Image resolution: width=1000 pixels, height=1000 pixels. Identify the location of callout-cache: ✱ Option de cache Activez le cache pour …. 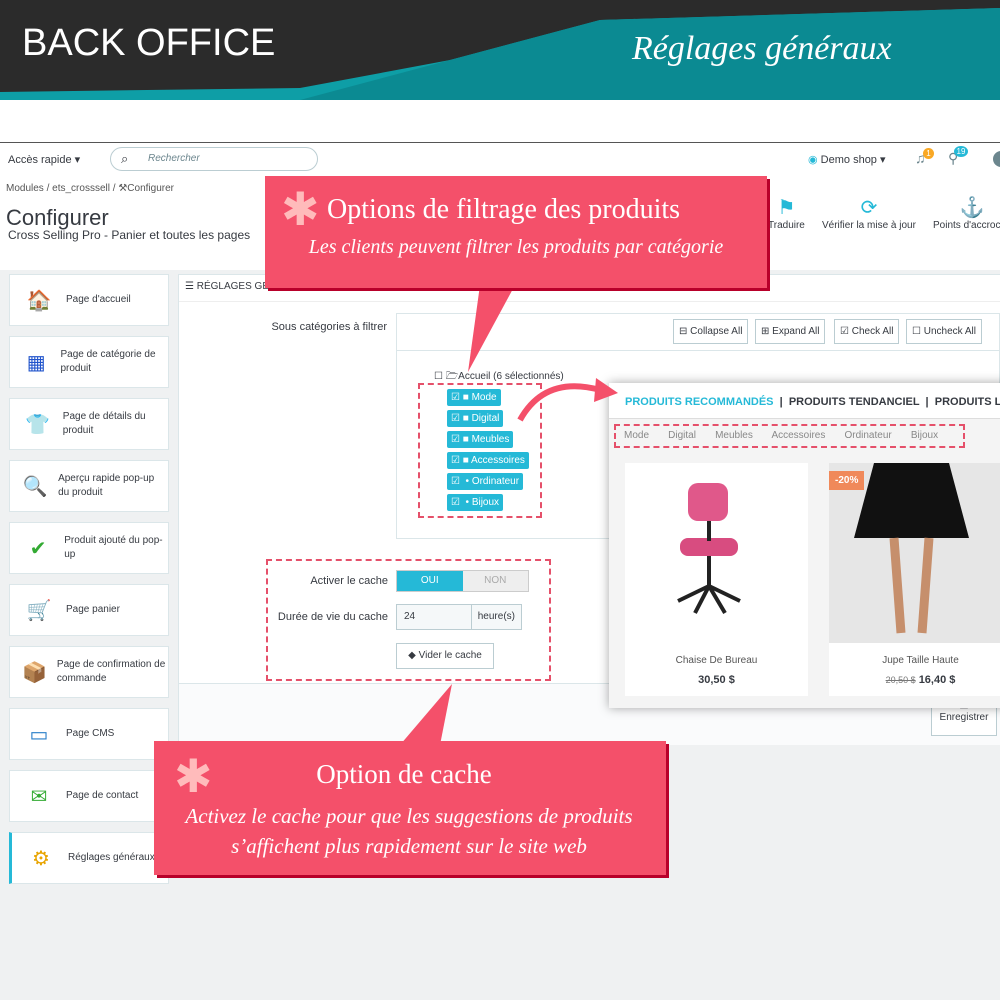
(410, 808).